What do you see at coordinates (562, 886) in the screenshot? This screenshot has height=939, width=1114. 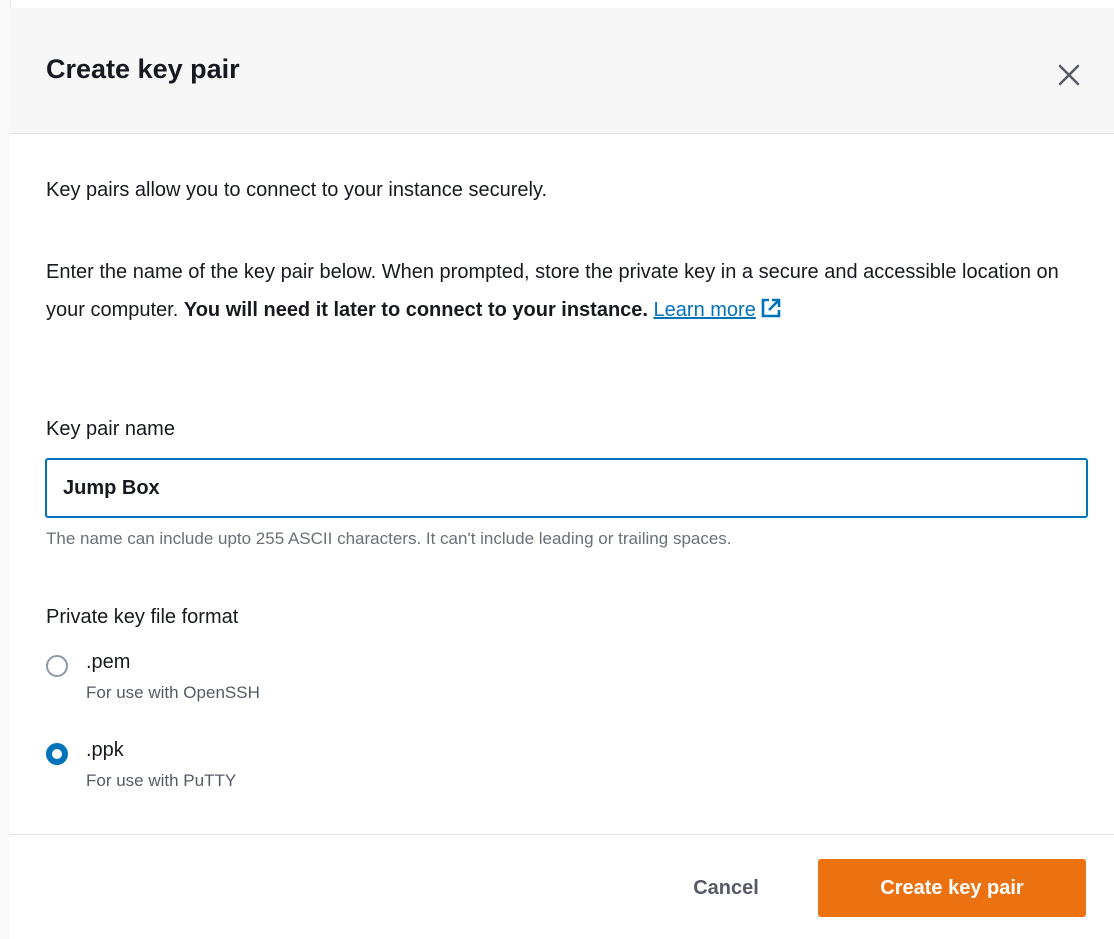 I see `dialog-footer: Cancel Create key pair` at bounding box center [562, 886].